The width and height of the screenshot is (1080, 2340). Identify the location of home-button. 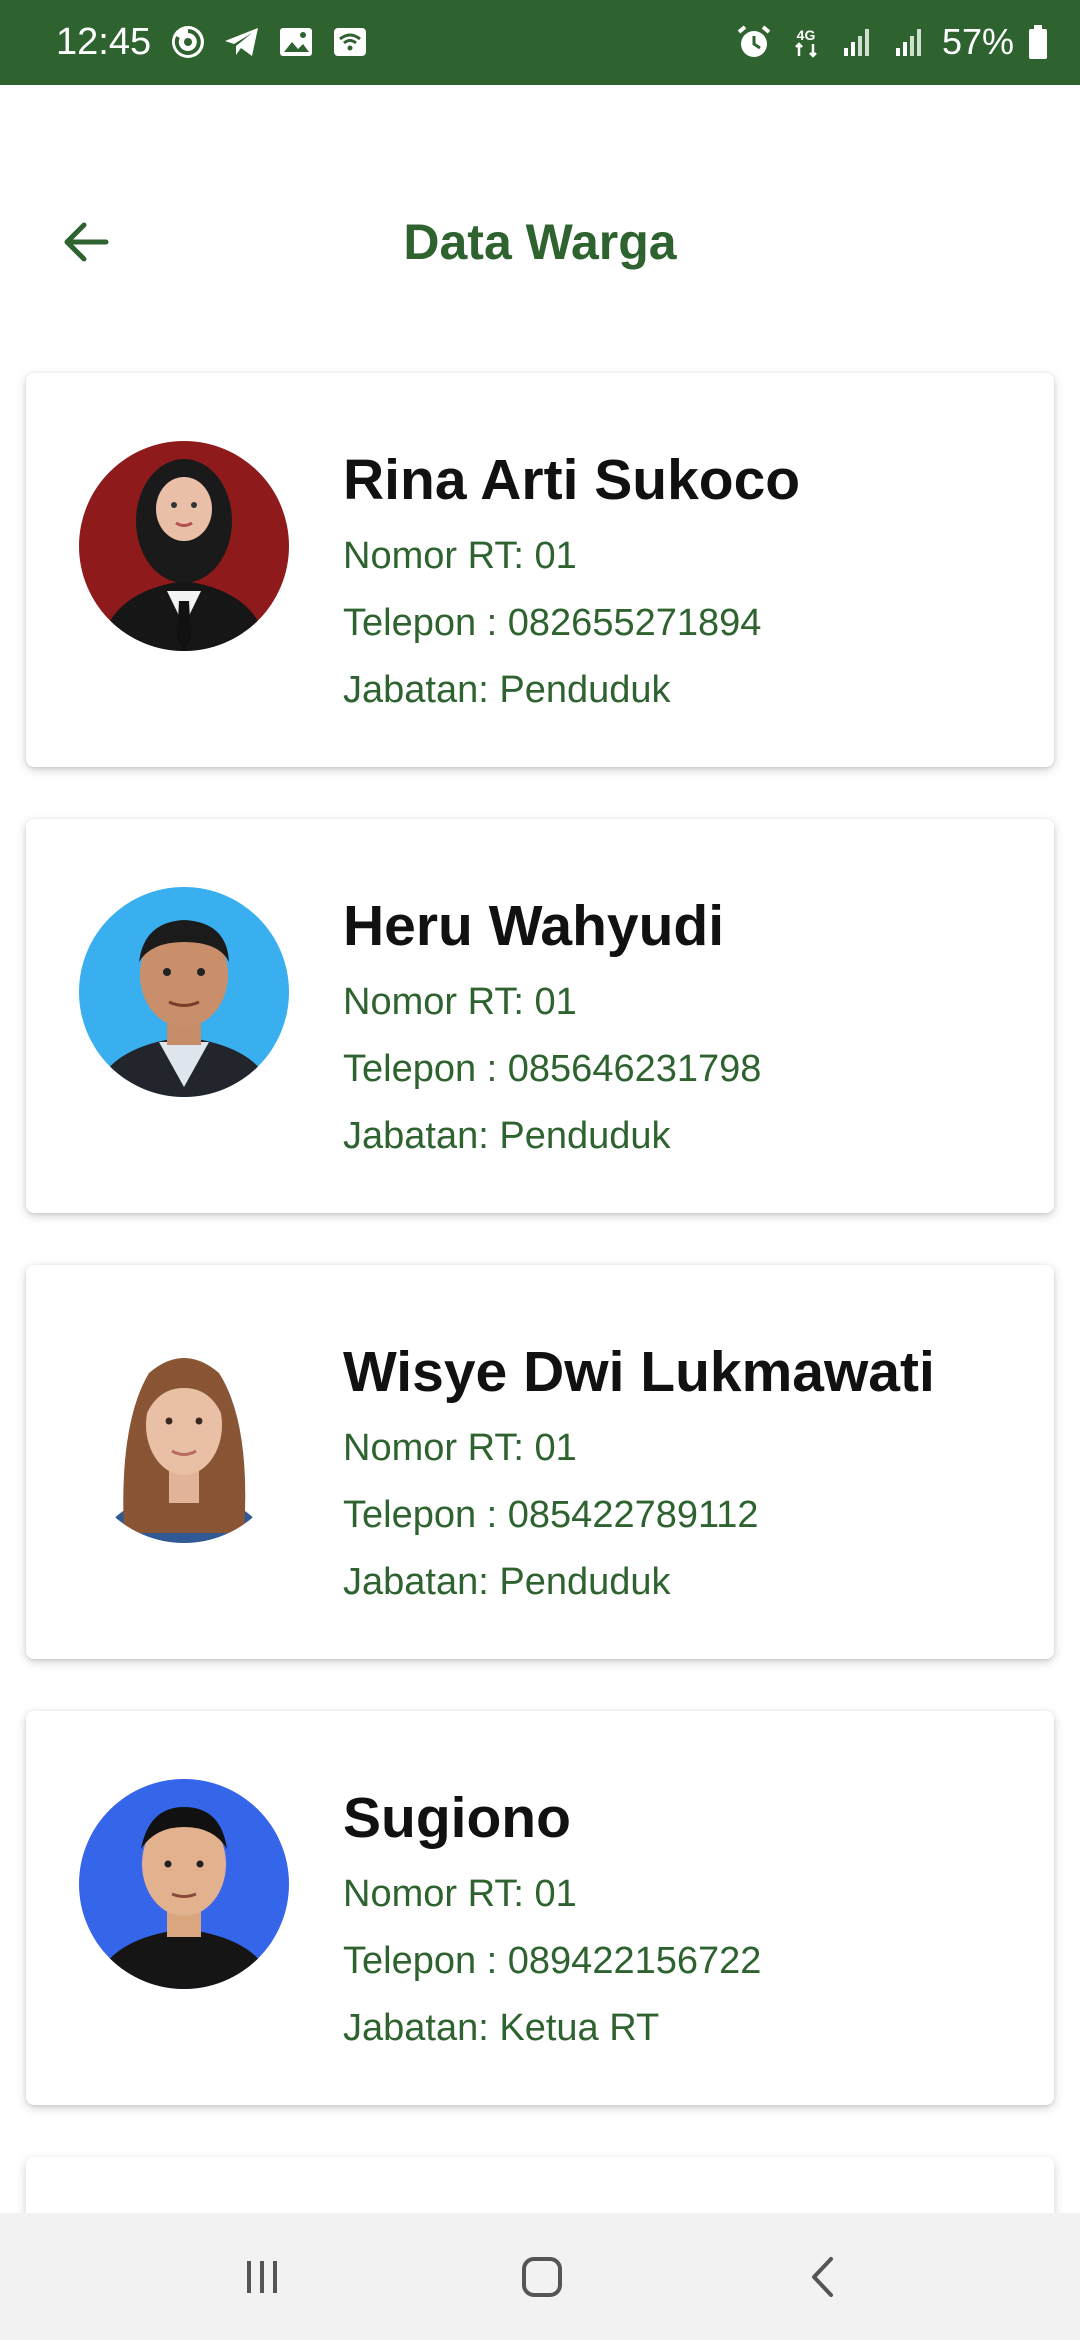
(542, 2277).